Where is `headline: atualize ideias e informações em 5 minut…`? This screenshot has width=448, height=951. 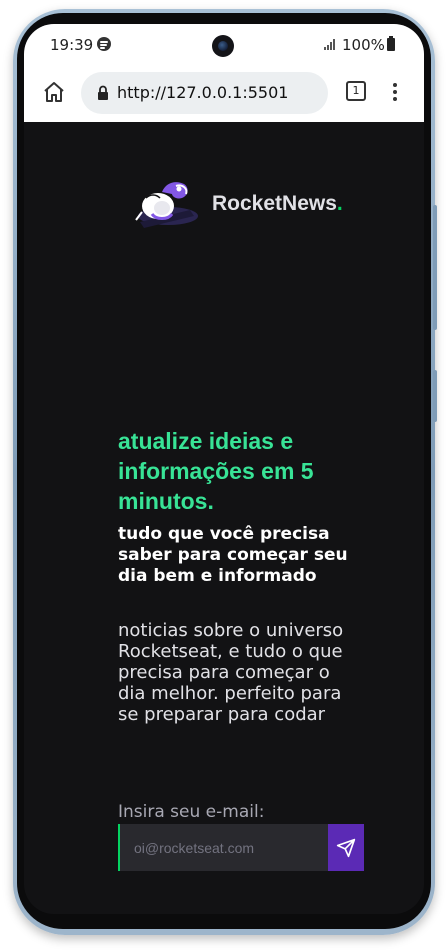
headline: atualize ideias e informações em 5 minut… is located at coordinates (216, 471).